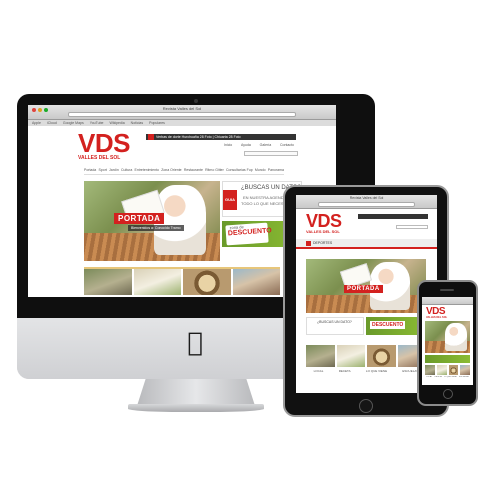 This screenshot has height=500, width=500. Describe the element at coordinates (102, 170) in the screenshot. I see `nav-item: Sport` at that location.